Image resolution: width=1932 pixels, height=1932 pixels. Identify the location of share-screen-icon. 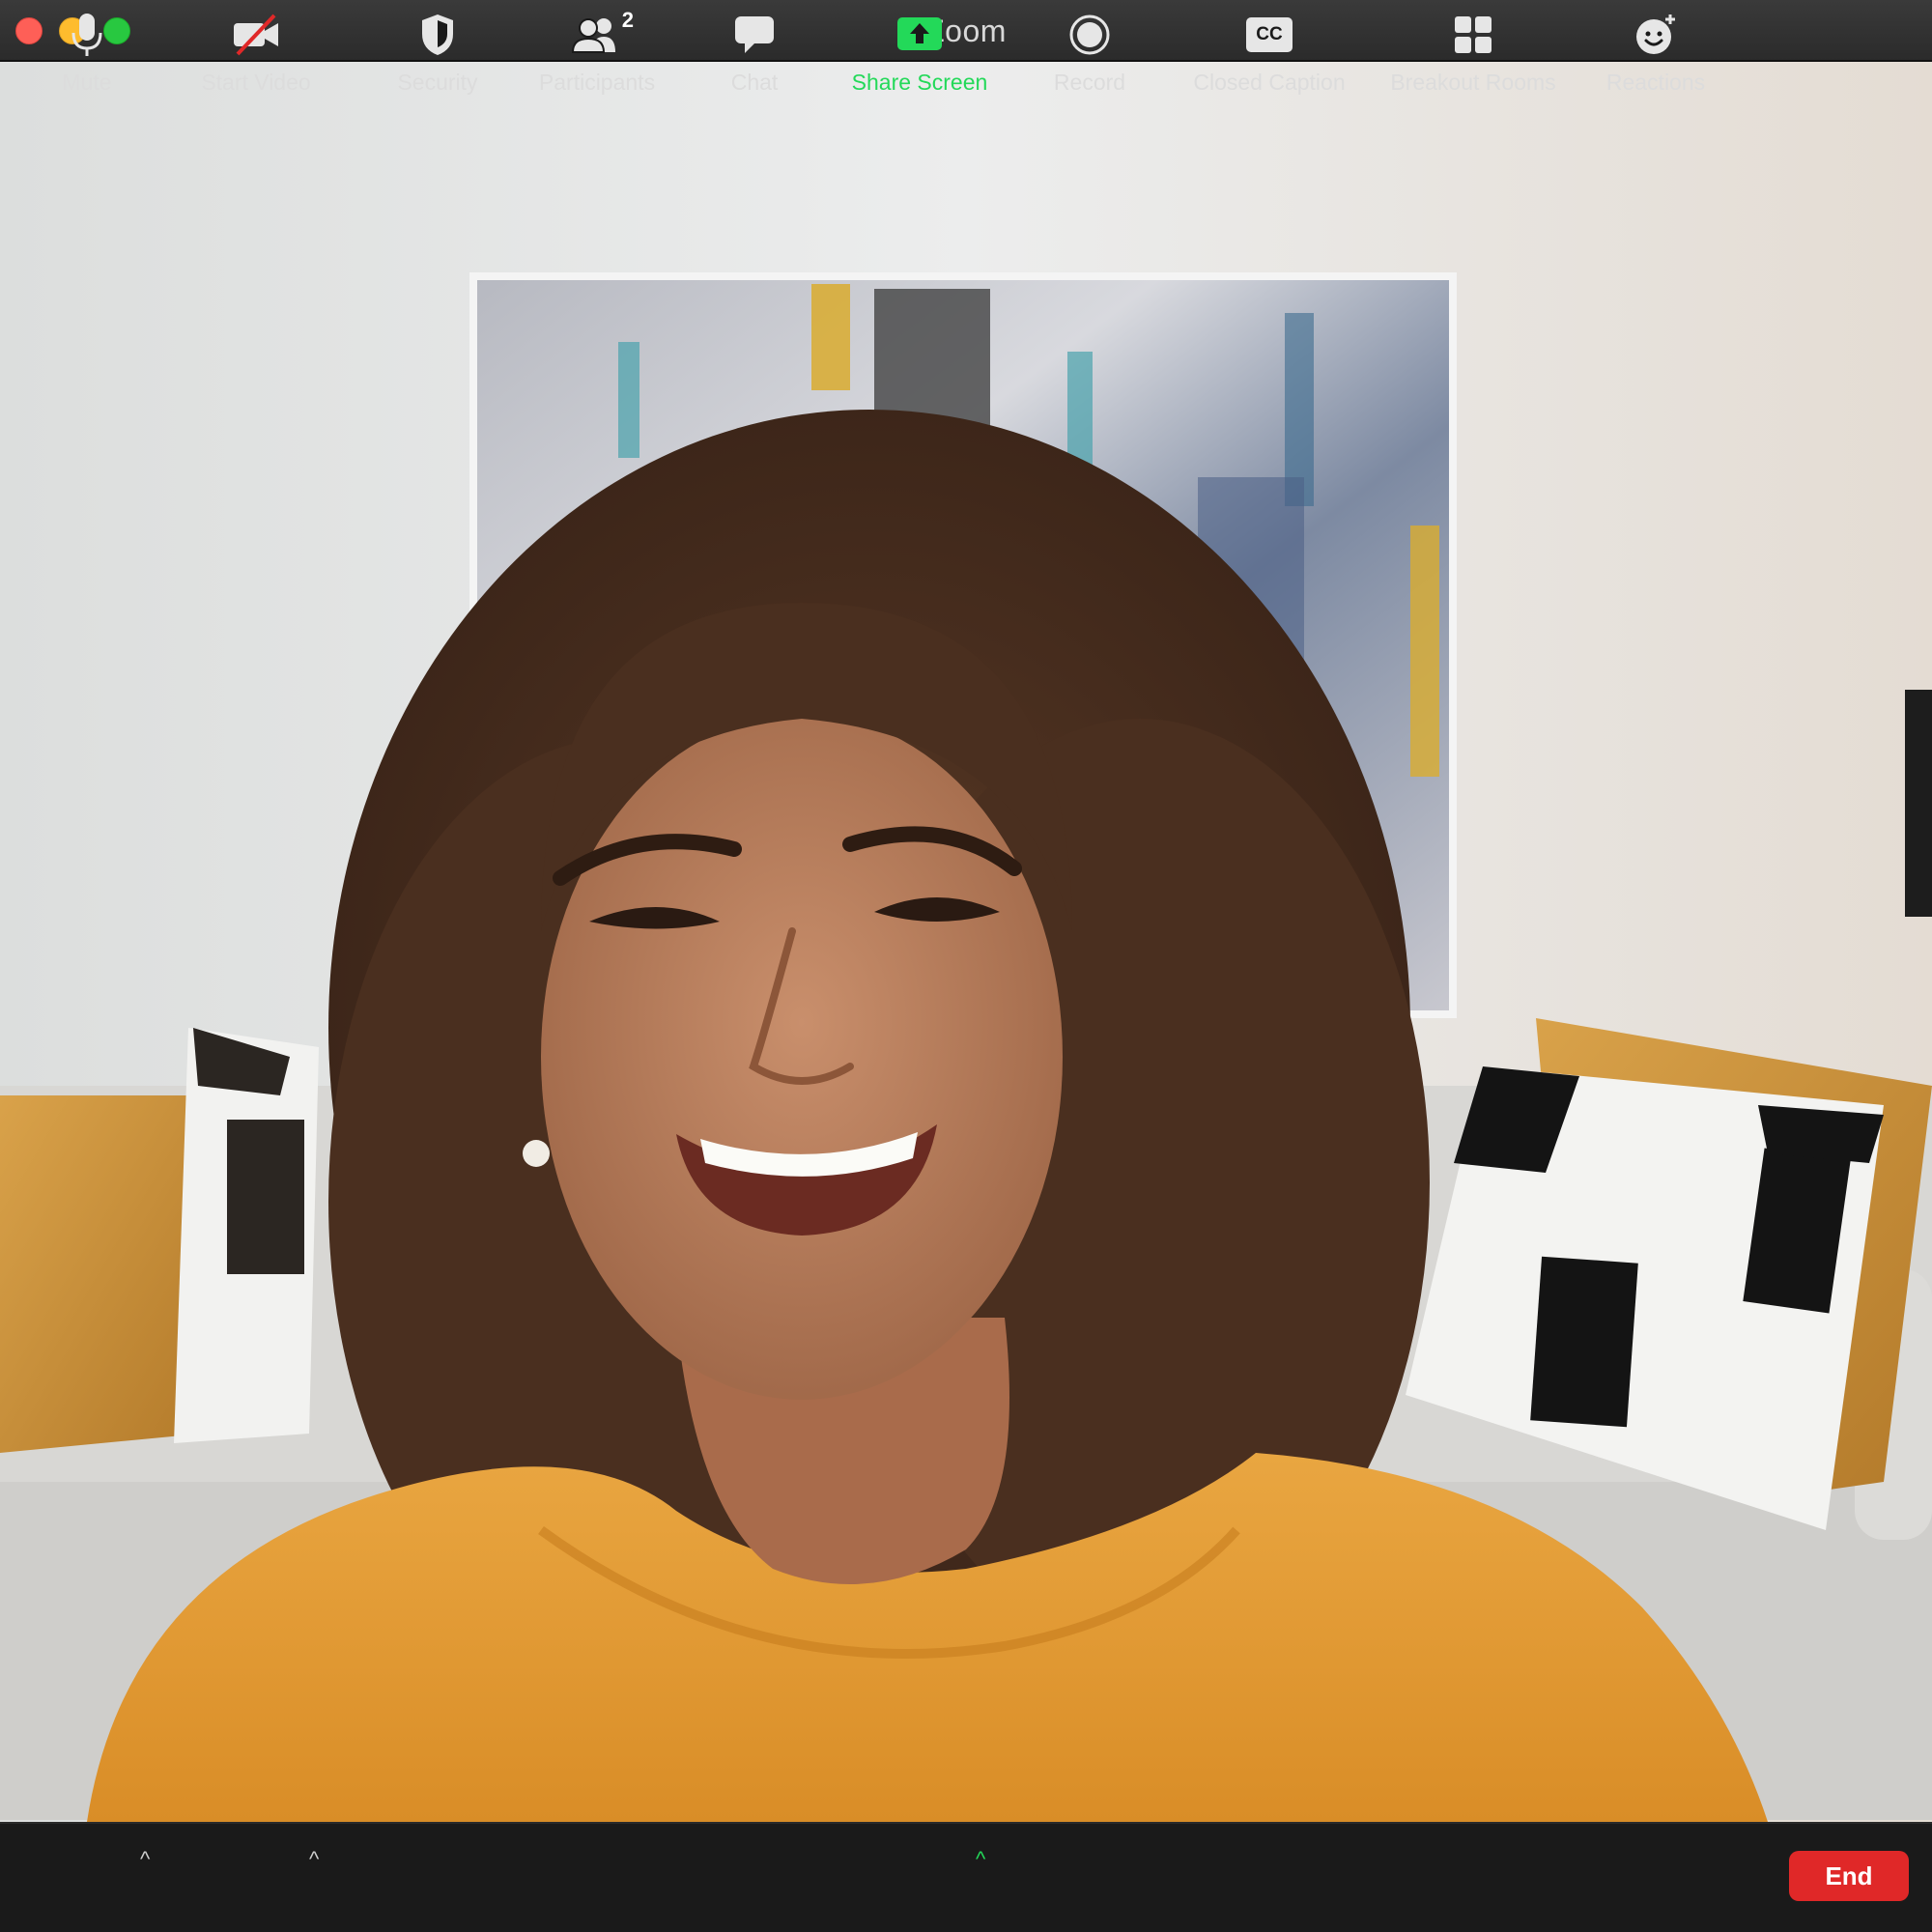
(920, 35).